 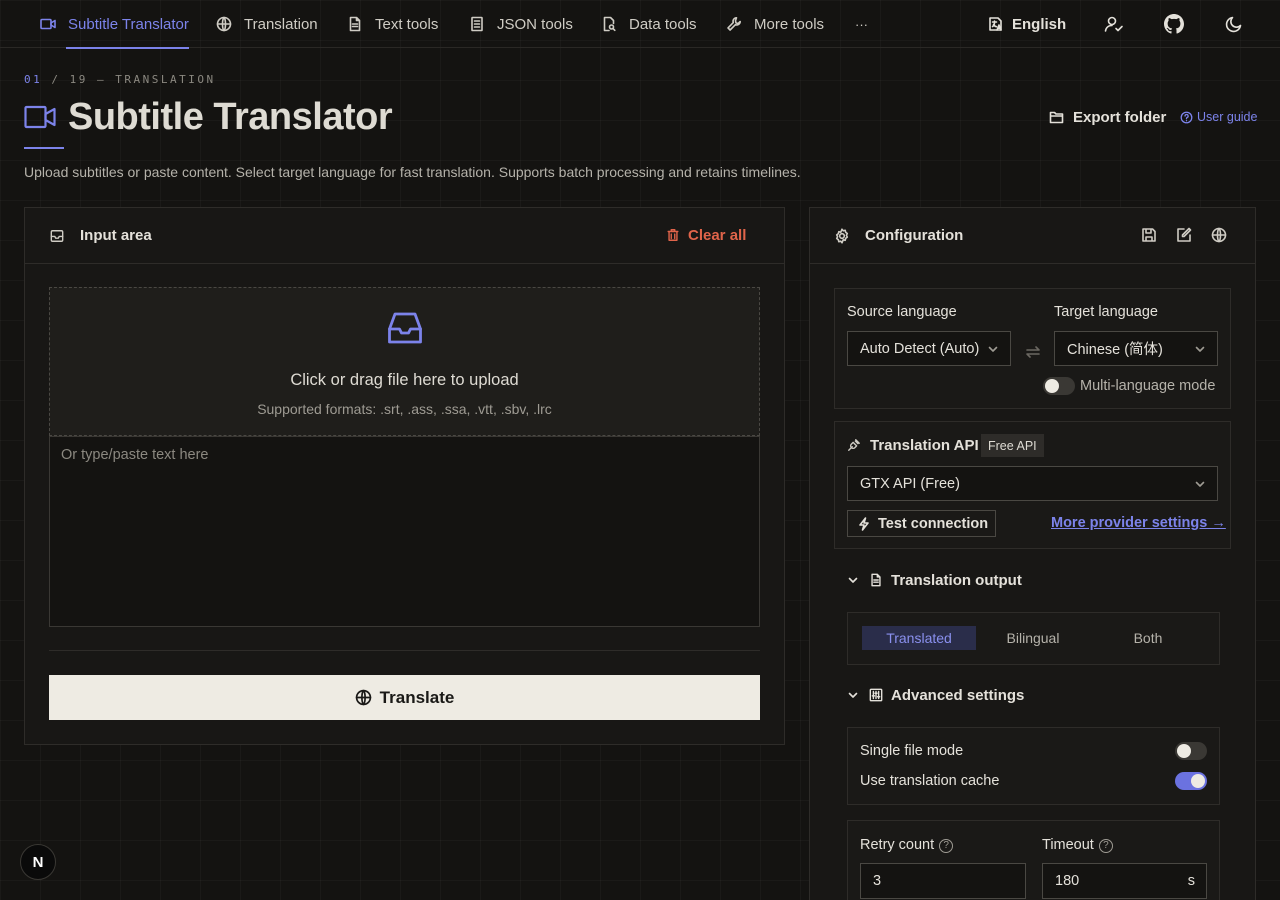 I want to click on page-title: Subtitle Translator, so click(x=230, y=116).